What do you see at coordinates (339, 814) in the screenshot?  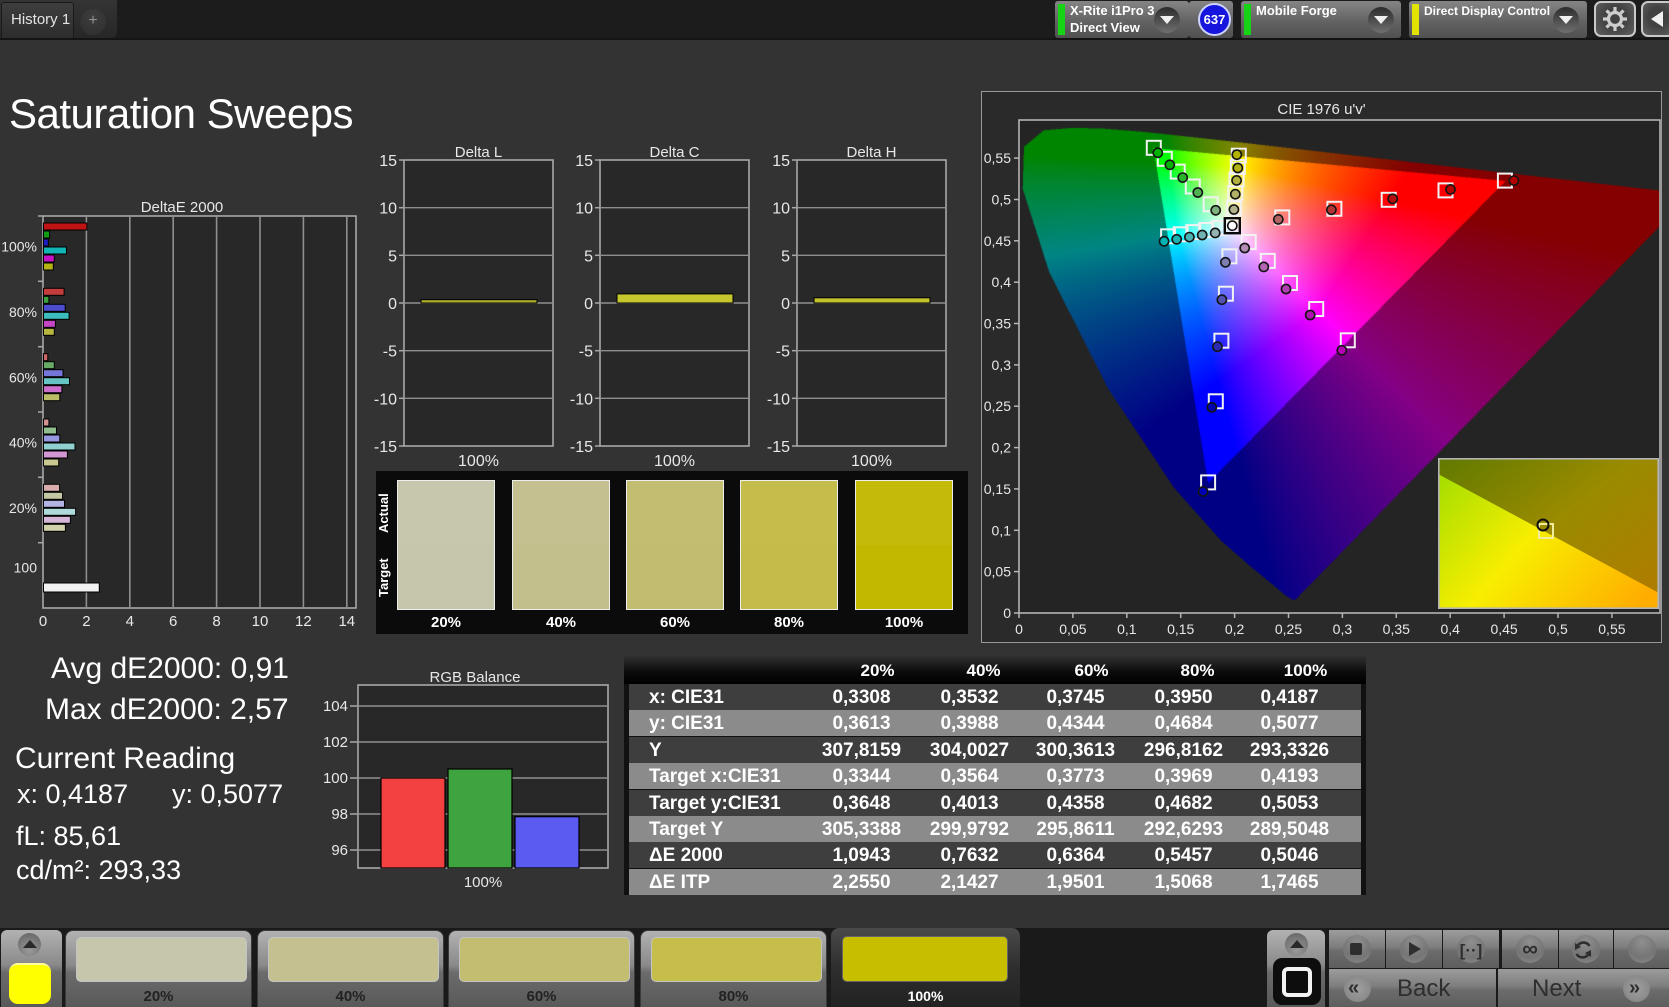 I see `svg-text: 98` at bounding box center [339, 814].